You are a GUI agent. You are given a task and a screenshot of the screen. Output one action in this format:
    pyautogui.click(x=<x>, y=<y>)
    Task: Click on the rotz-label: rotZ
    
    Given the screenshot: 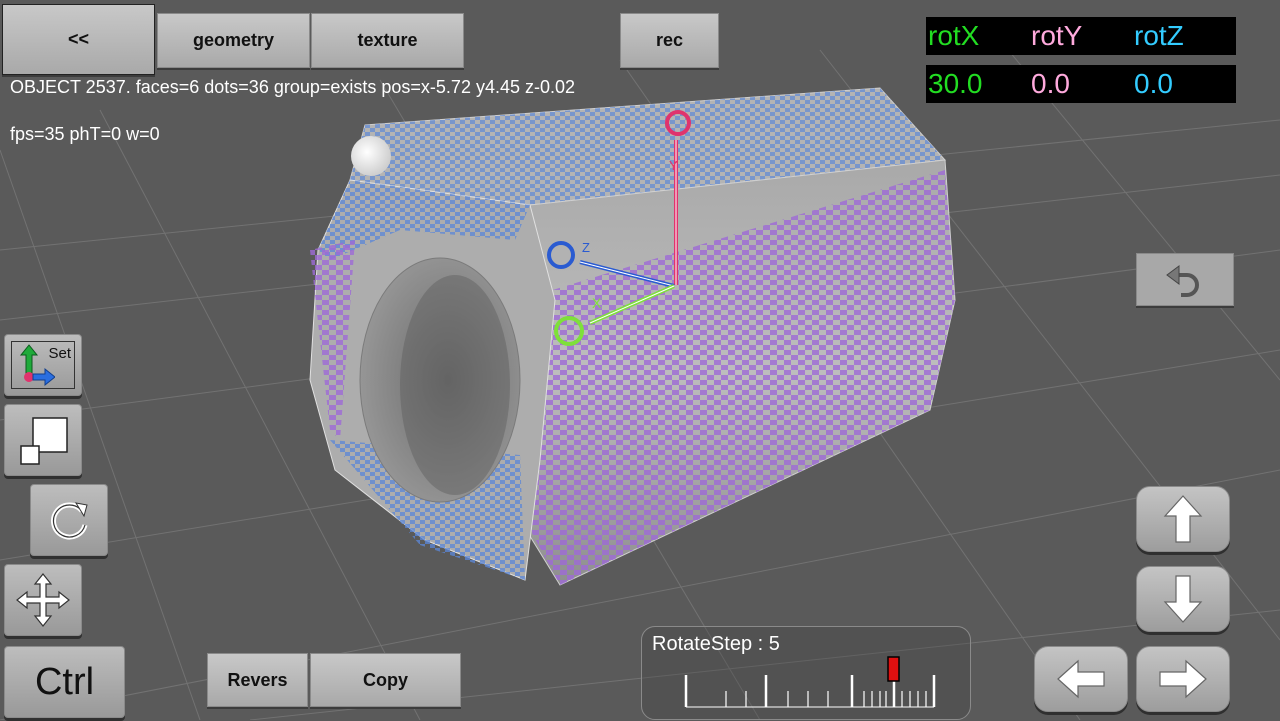 What is the action you would take?
    pyautogui.click(x=1159, y=35)
    